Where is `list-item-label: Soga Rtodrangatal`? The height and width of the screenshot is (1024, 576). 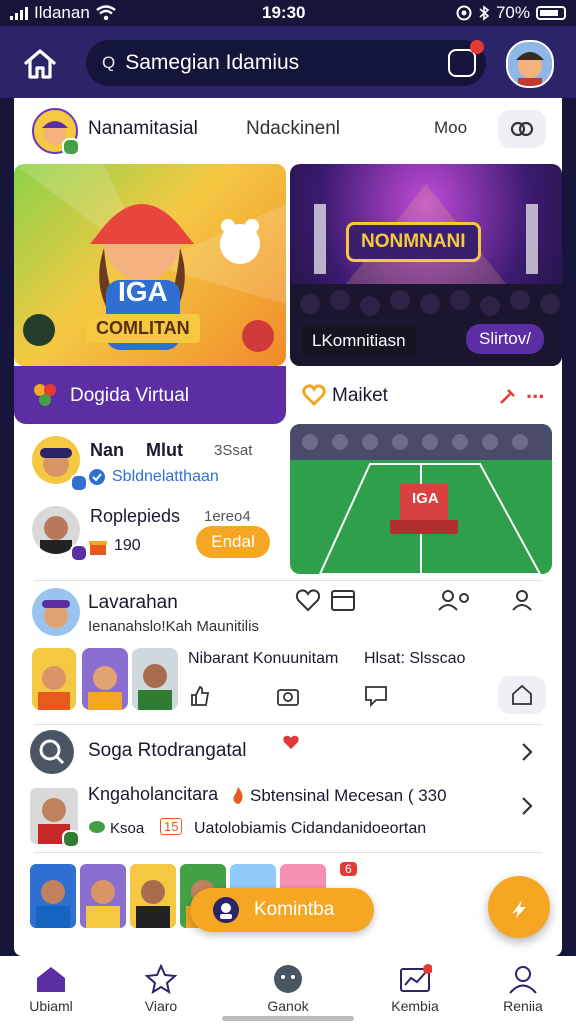 list-item-label: Soga Rtodrangatal is located at coordinates (167, 751).